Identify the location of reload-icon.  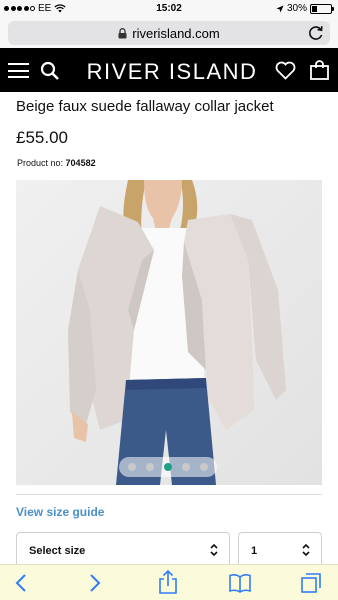
(316, 33).